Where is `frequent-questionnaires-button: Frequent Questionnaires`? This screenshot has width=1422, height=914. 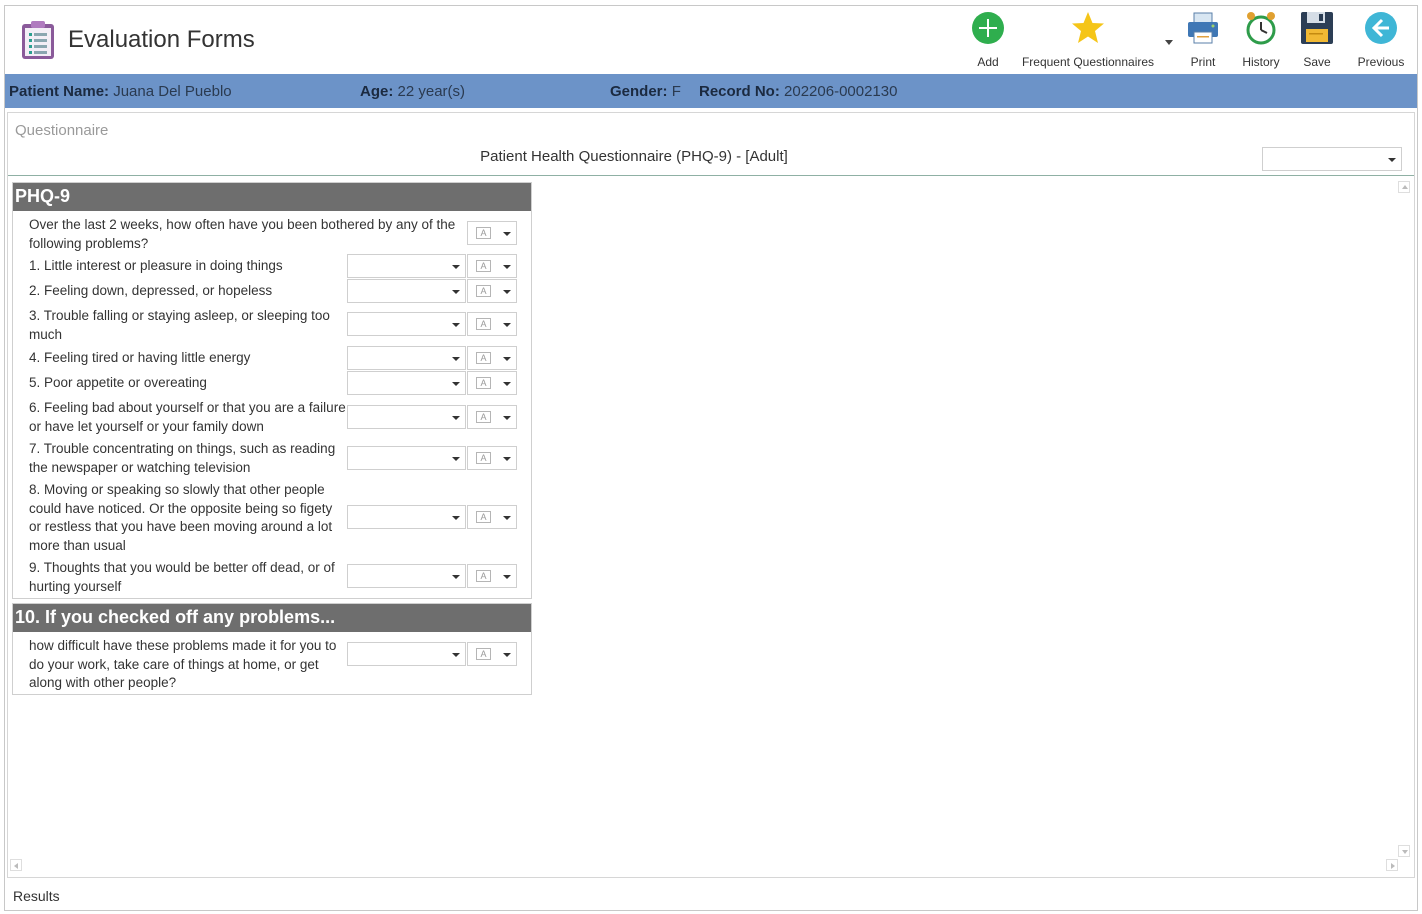
frequent-questionnaires-button: Frequent Questionnaires is located at coordinates (1088, 40).